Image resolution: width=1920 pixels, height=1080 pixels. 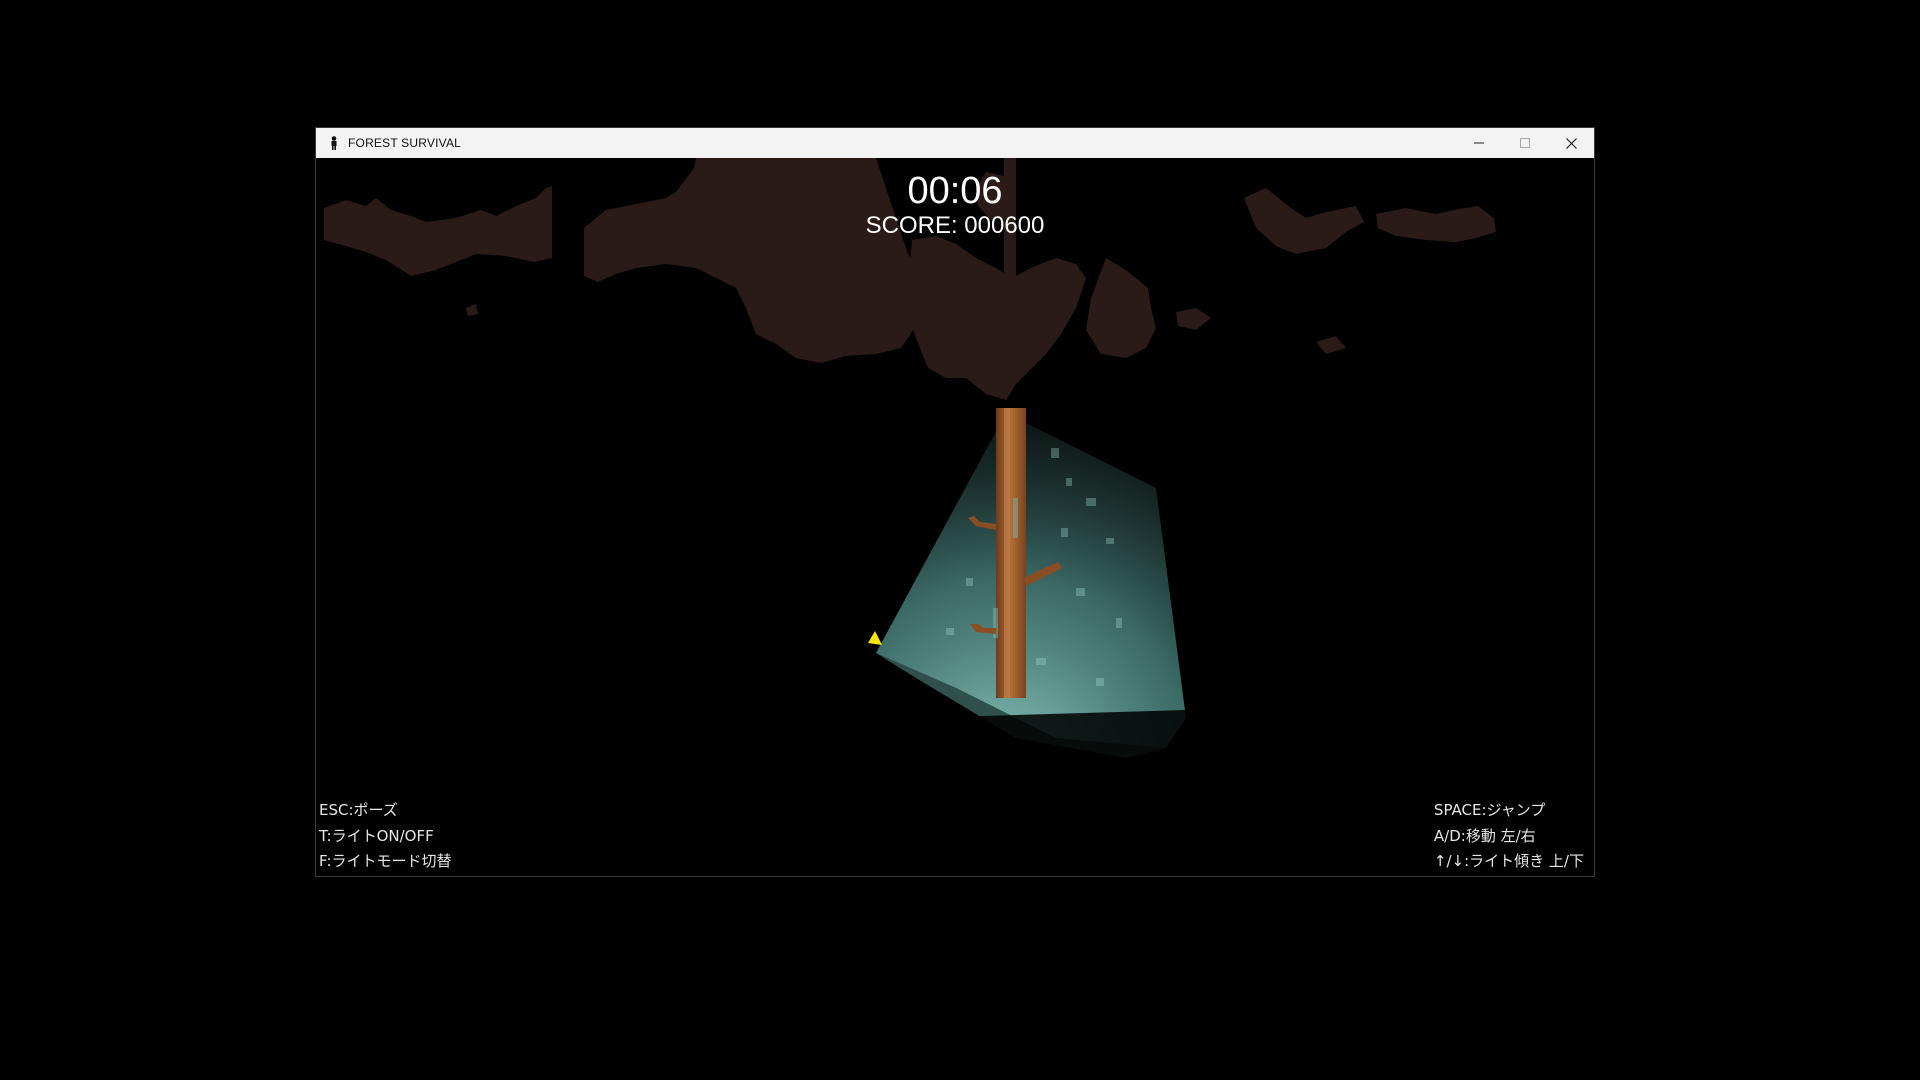 What do you see at coordinates (1031, 585) in the screenshot?
I see `flashlight-beam` at bounding box center [1031, 585].